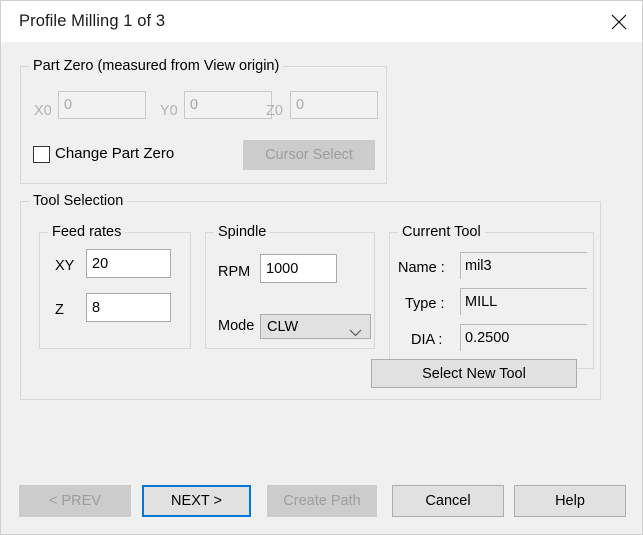 This screenshot has height=535, width=643. I want to click on part-zero-group-title: Part Zero (measured from View origin), so click(156, 66).